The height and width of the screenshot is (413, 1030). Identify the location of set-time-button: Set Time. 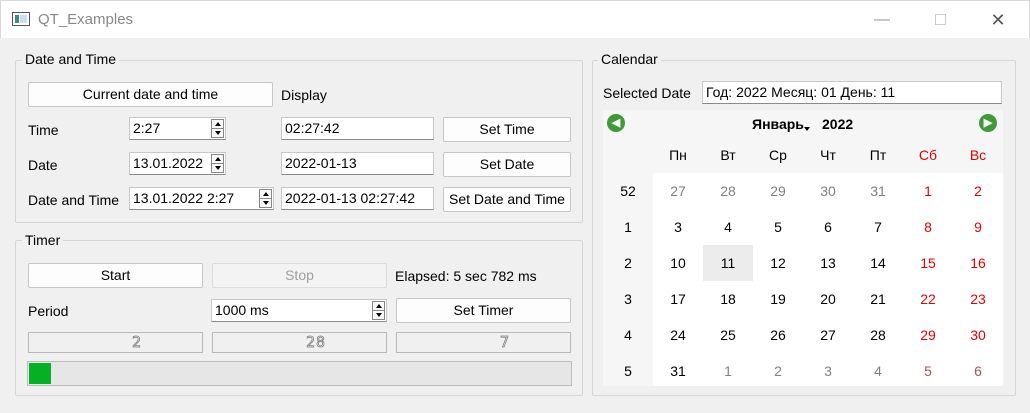
(507, 129).